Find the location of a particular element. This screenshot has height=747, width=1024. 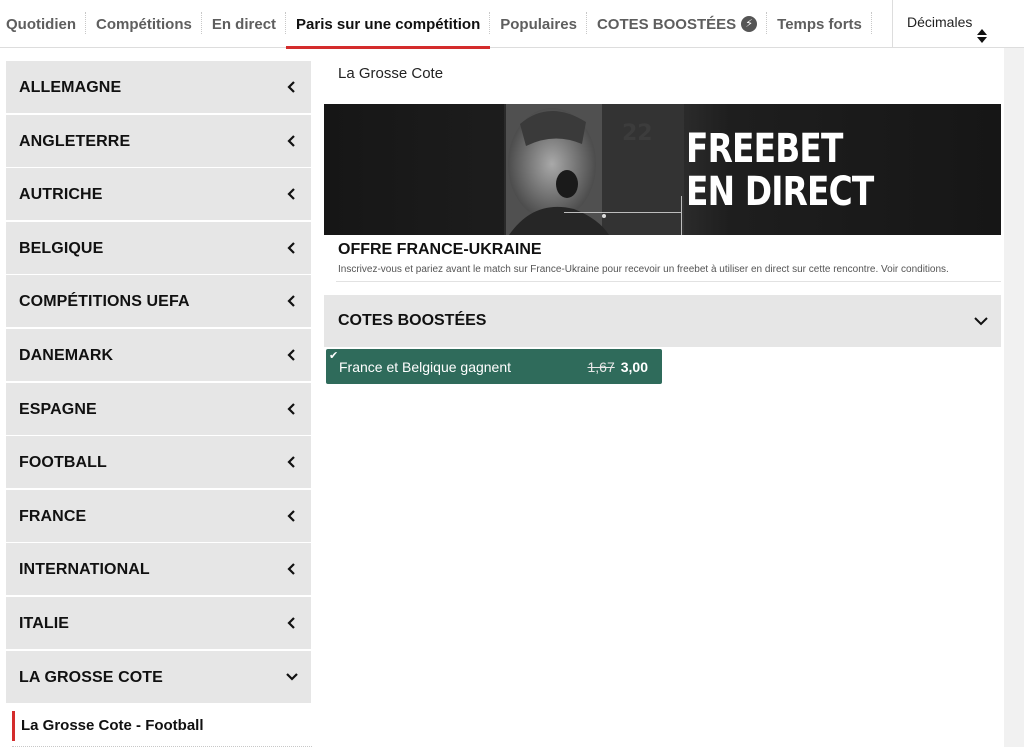

tab-label: Compétitions is located at coordinates (144, 24).